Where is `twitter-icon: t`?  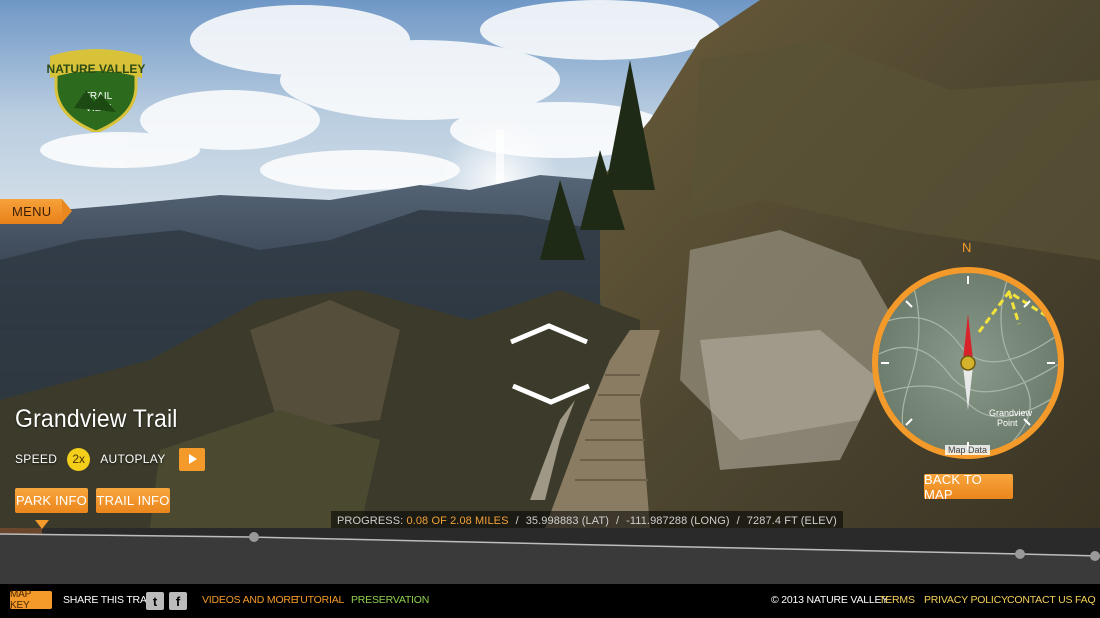 twitter-icon: t is located at coordinates (155, 601).